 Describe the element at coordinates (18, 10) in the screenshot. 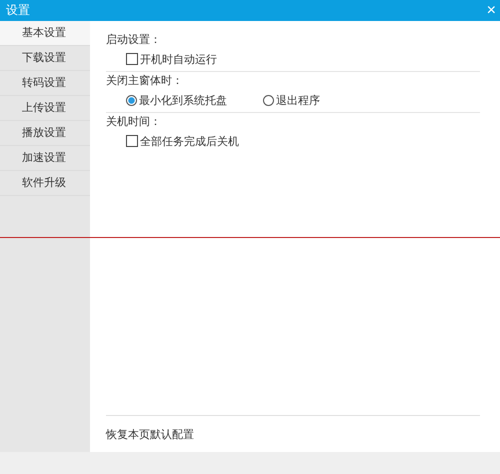

I see `window-title: 设置` at that location.